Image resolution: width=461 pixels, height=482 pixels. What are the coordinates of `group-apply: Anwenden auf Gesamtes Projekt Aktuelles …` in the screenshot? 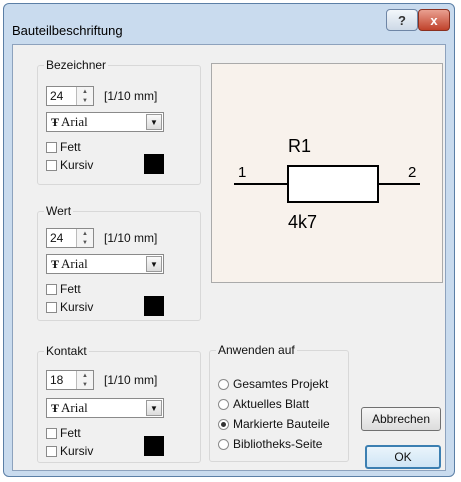 It's located at (279, 402).